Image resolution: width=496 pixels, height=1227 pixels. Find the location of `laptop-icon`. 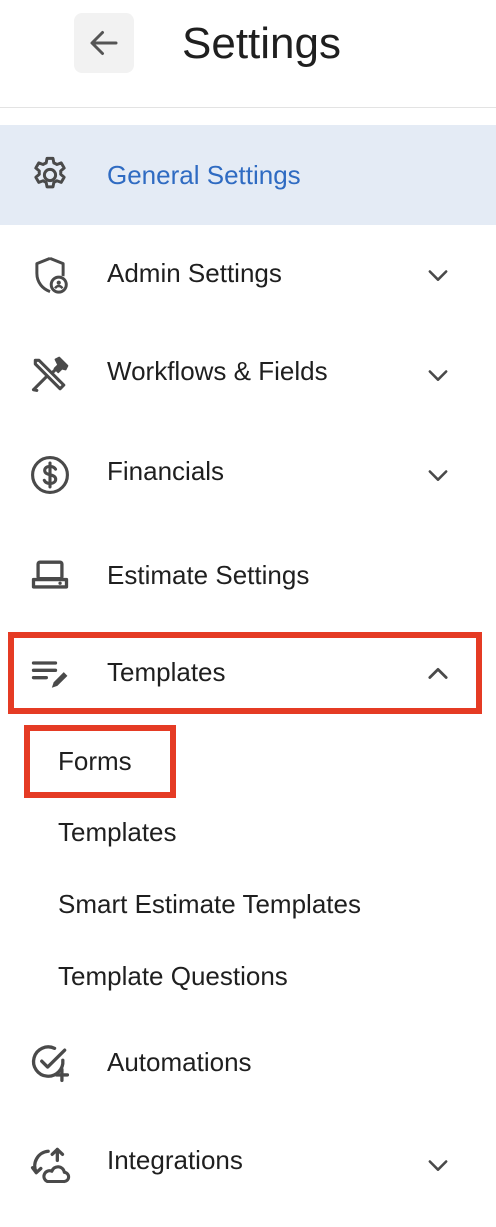

laptop-icon is located at coordinates (50, 575).